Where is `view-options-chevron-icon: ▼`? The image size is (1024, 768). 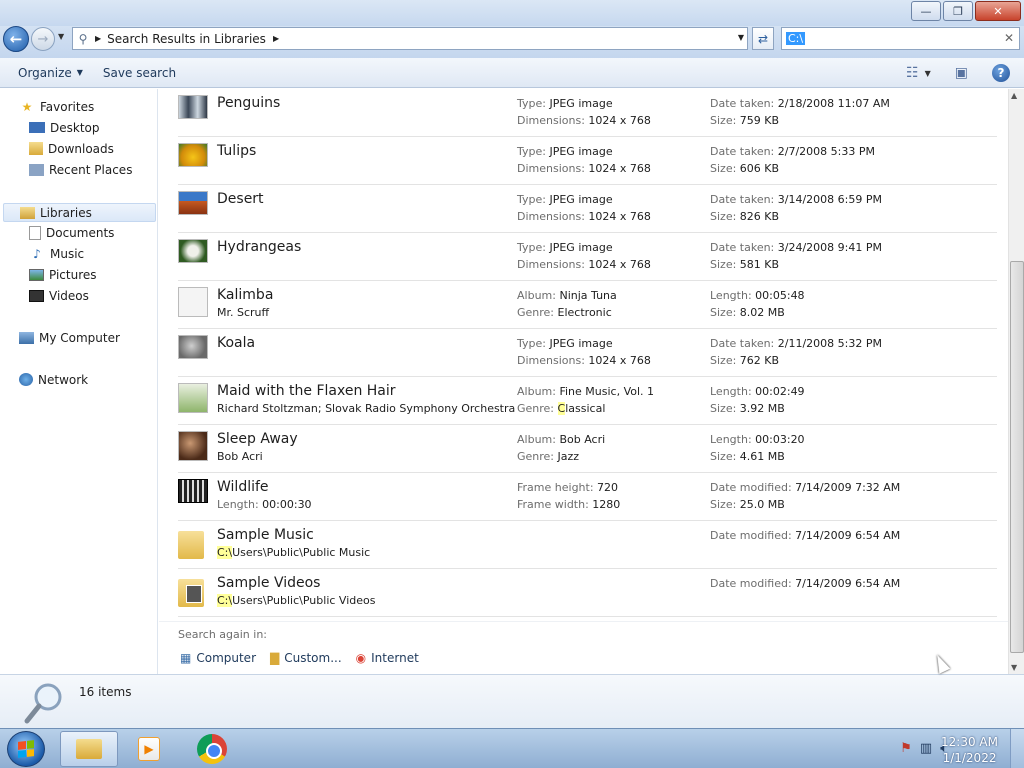
view-options-chevron-icon: ▼ is located at coordinates (928, 73).